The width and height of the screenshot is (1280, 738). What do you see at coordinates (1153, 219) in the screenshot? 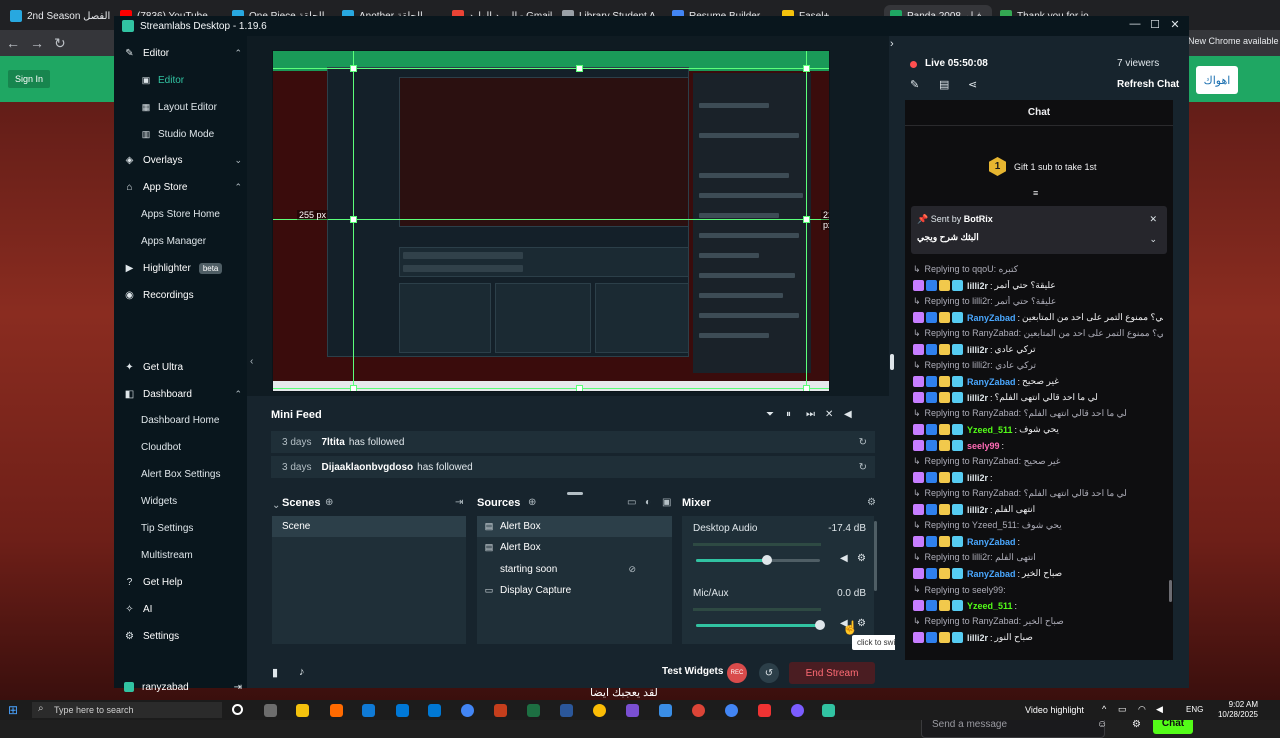
I see `unpin-icon: ✕` at bounding box center [1153, 219].